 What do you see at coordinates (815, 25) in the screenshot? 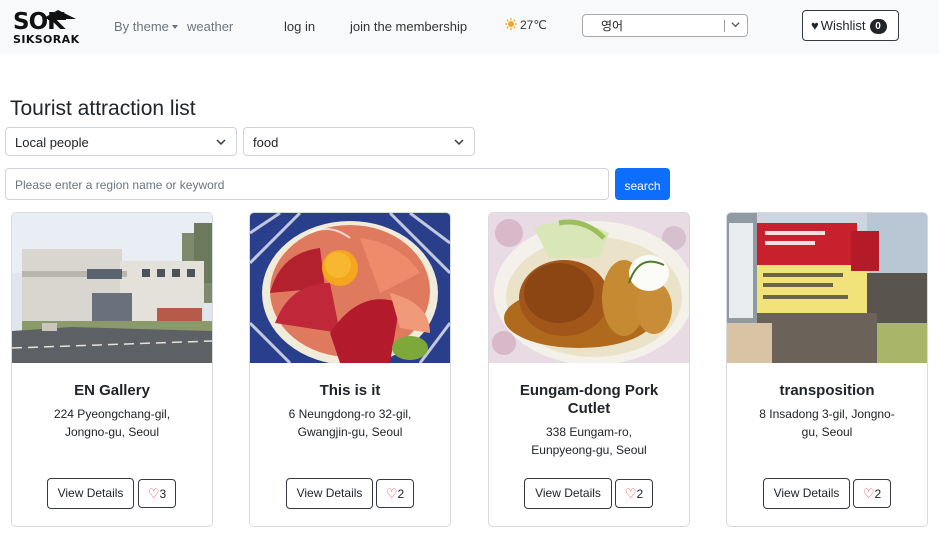
I see `heart-solid-icon: ♥` at bounding box center [815, 25].